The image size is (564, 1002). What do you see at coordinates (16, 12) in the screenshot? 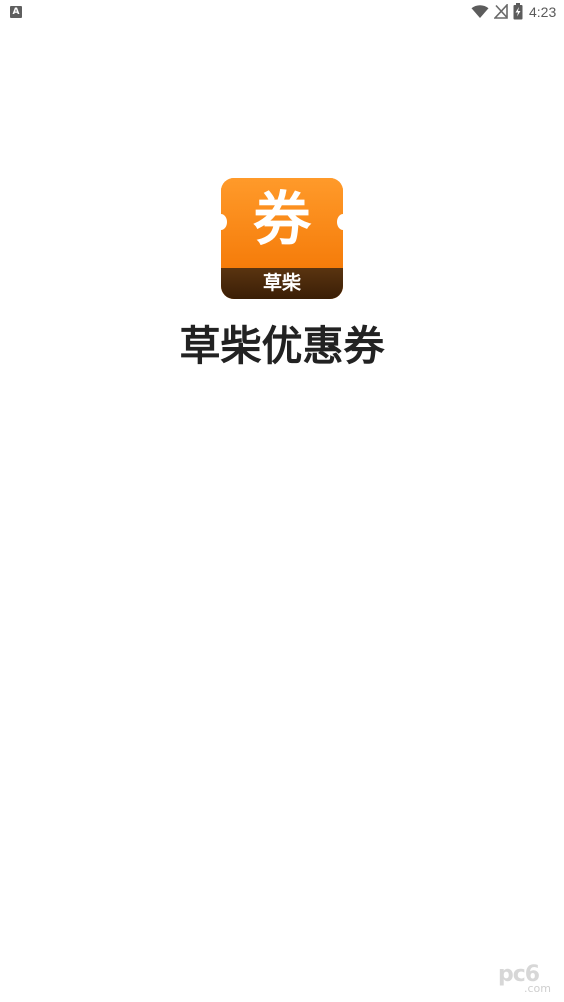
I see `notification-icon: A` at bounding box center [16, 12].